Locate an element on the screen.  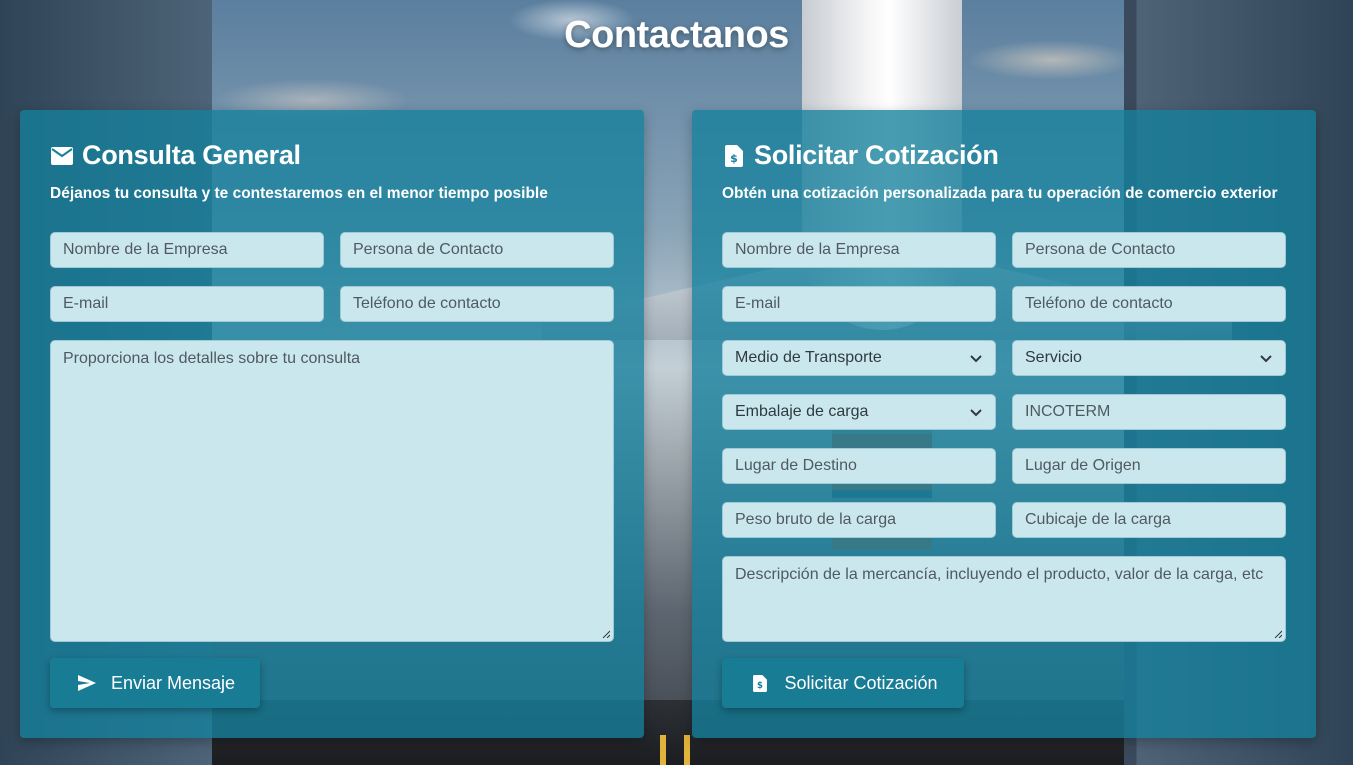
mail-icon is located at coordinates (62, 156).